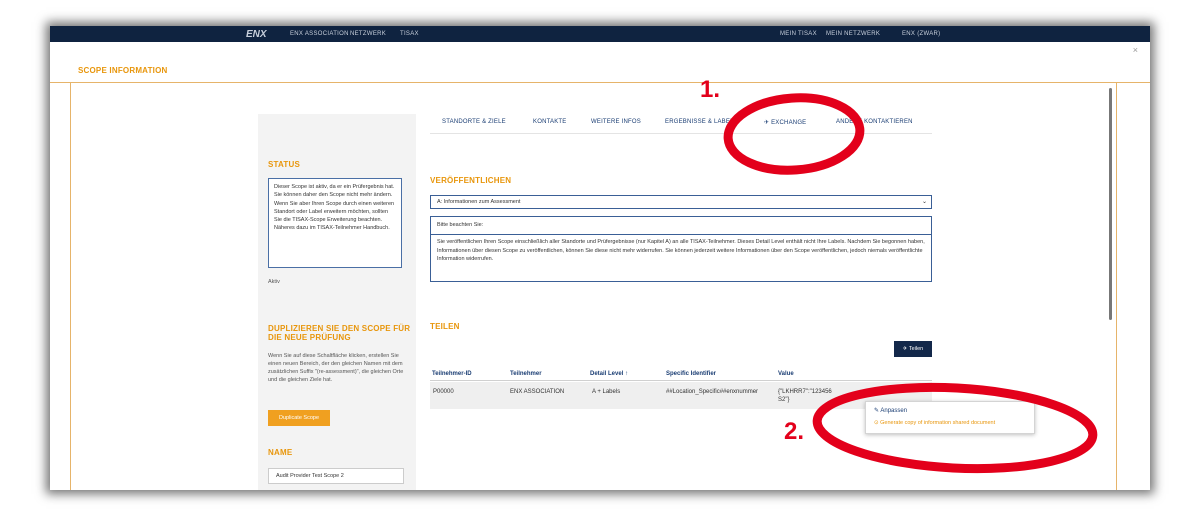 This screenshot has width=1200, height=516. Describe the element at coordinates (409, 34) in the screenshot. I see `nav-tisax: TISAX` at that location.